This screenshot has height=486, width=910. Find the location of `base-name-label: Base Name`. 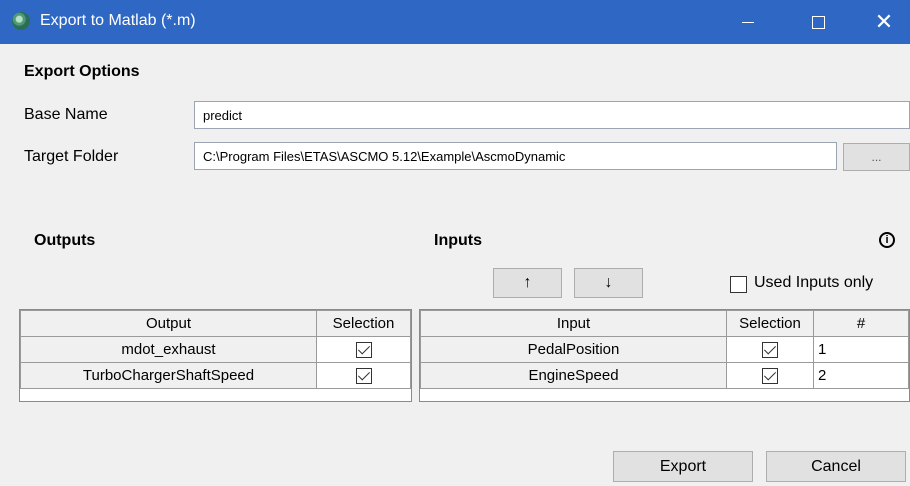

base-name-label: Base Name is located at coordinates (66, 114).